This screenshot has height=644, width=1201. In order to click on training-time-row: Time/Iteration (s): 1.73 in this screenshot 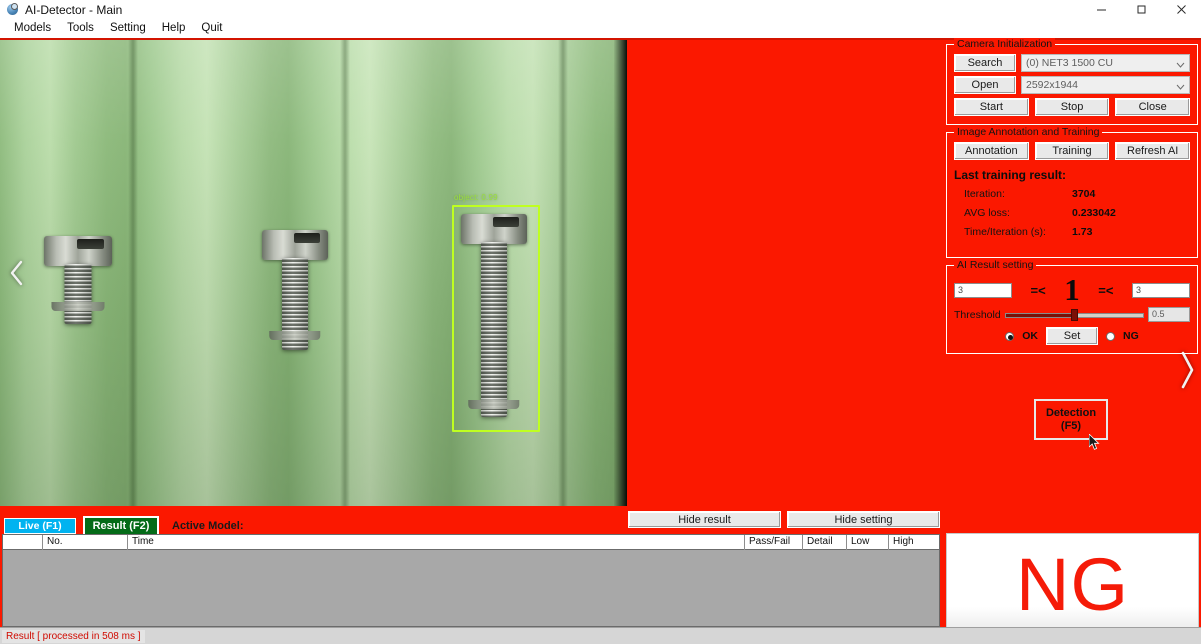, I will do `click(1072, 232)`.